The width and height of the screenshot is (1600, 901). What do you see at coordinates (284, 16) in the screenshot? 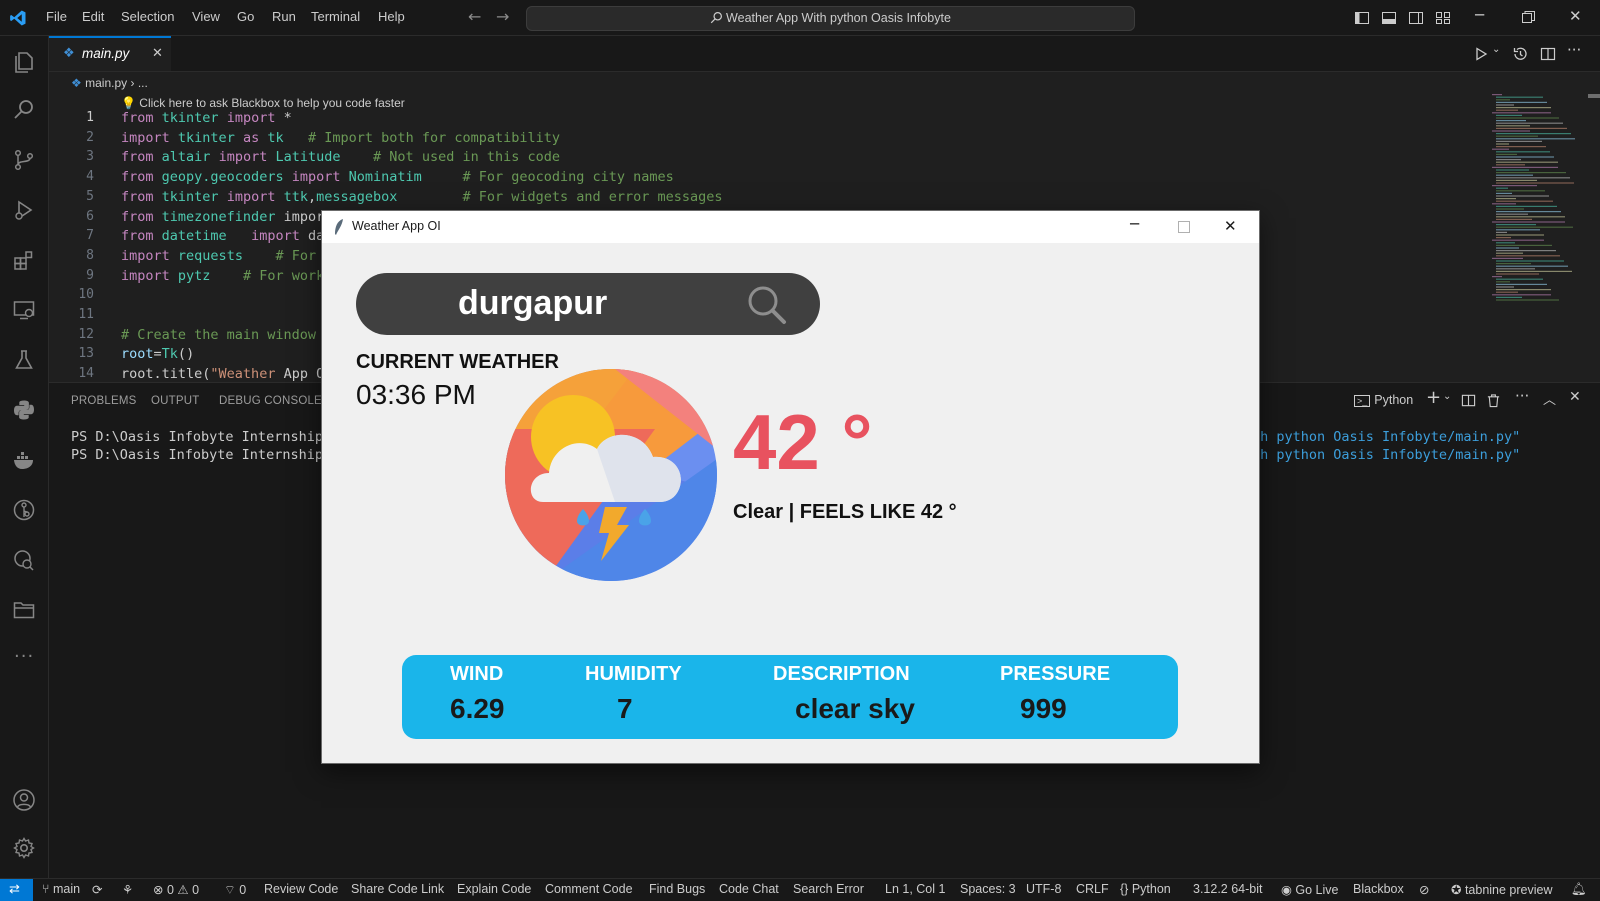
I see `menu-run: Run` at bounding box center [284, 16].